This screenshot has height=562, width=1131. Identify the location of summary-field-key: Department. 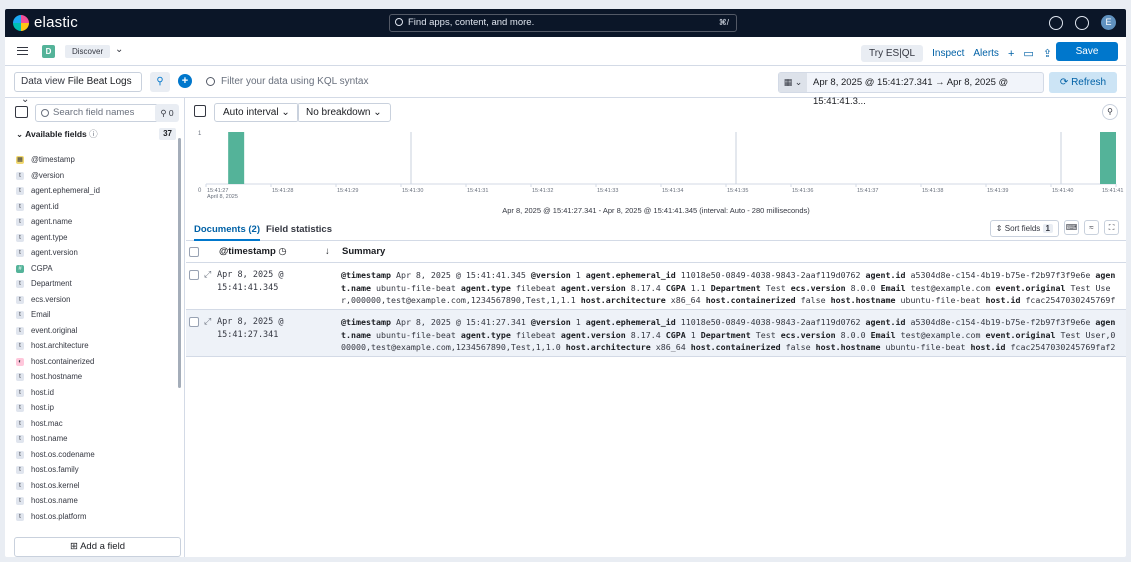
(735, 287).